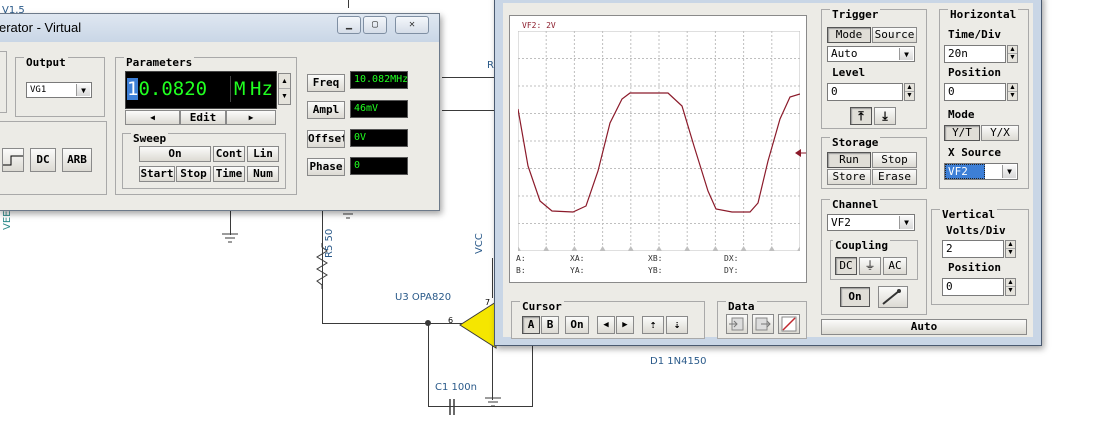  I want to click on h-mode-label: Mode, so click(961, 114).